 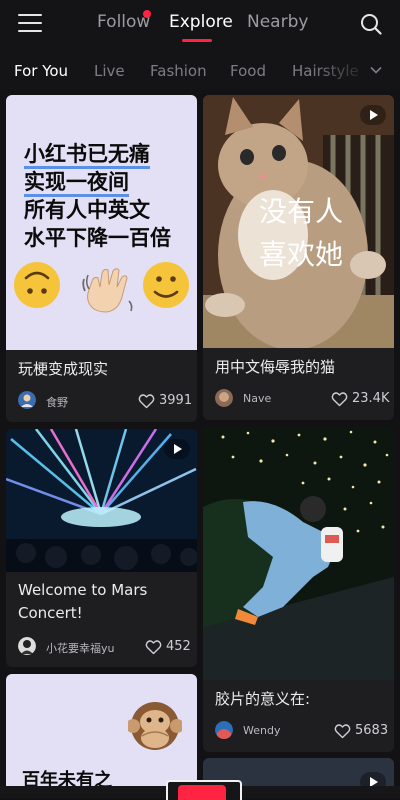 What do you see at coordinates (82, 602) in the screenshot?
I see `card-title: Welcome to Mars Concert!` at bounding box center [82, 602].